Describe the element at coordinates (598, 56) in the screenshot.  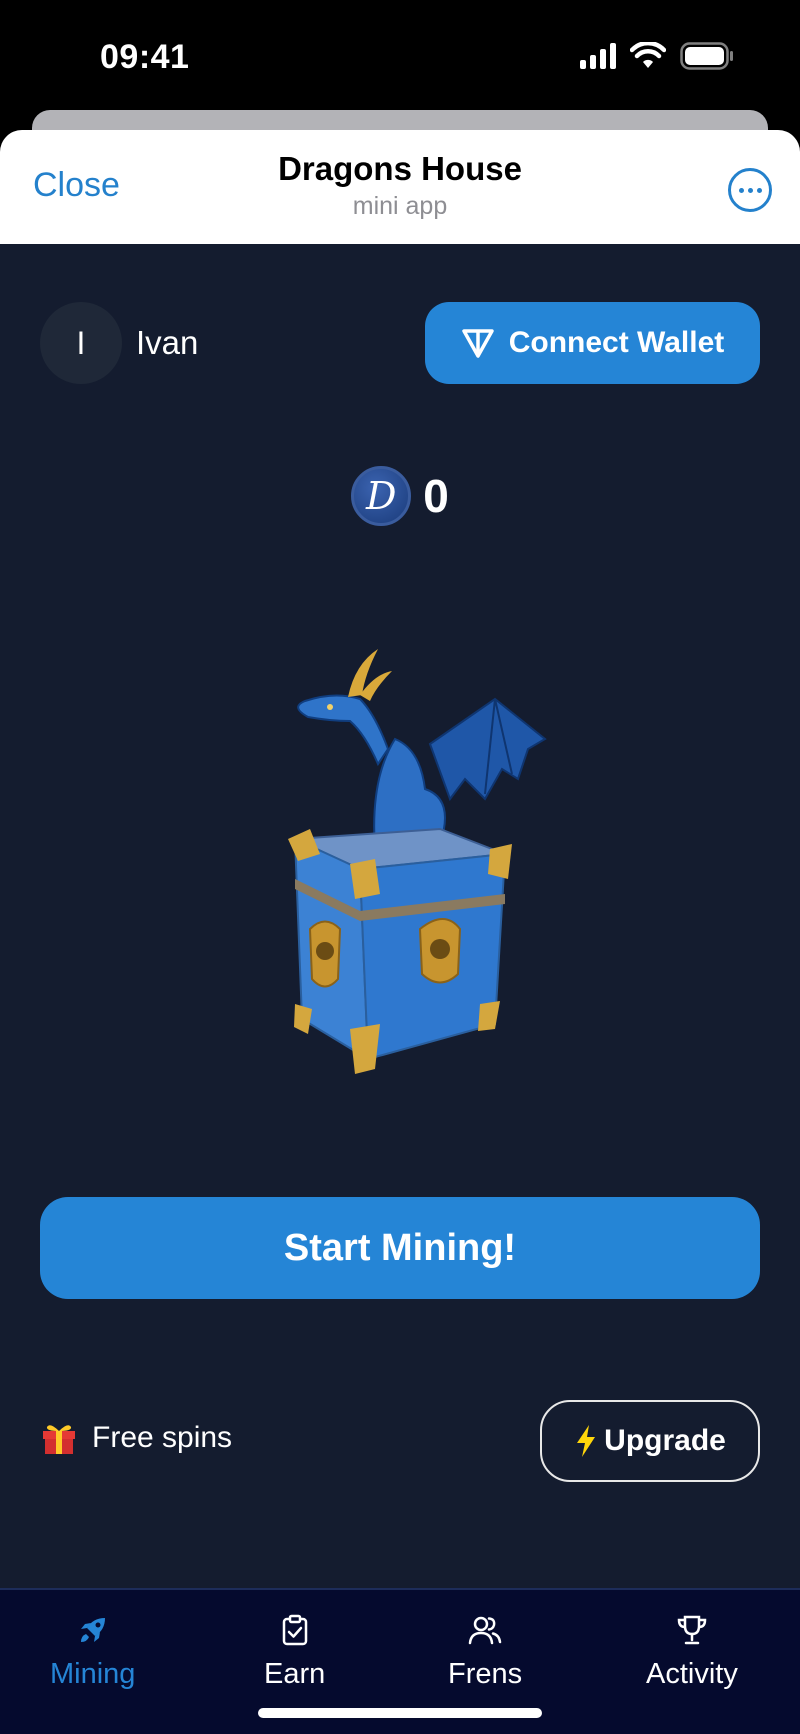
I see `cellular-signal-icon` at that location.